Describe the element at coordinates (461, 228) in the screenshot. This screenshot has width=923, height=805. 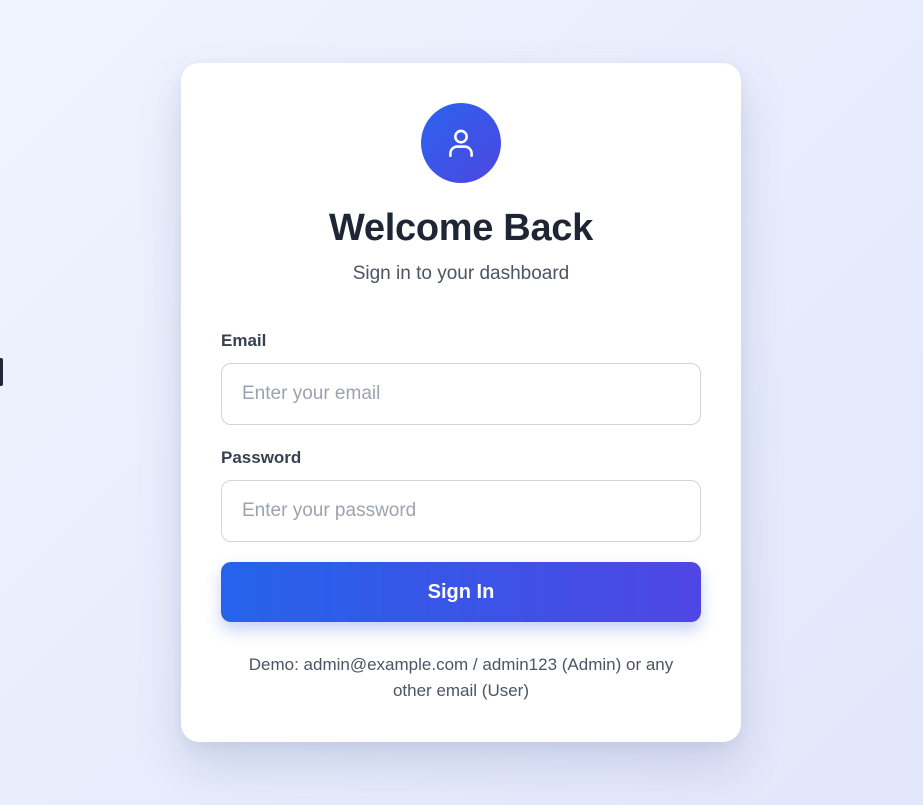
I see `page-title: Welcome Back` at that location.